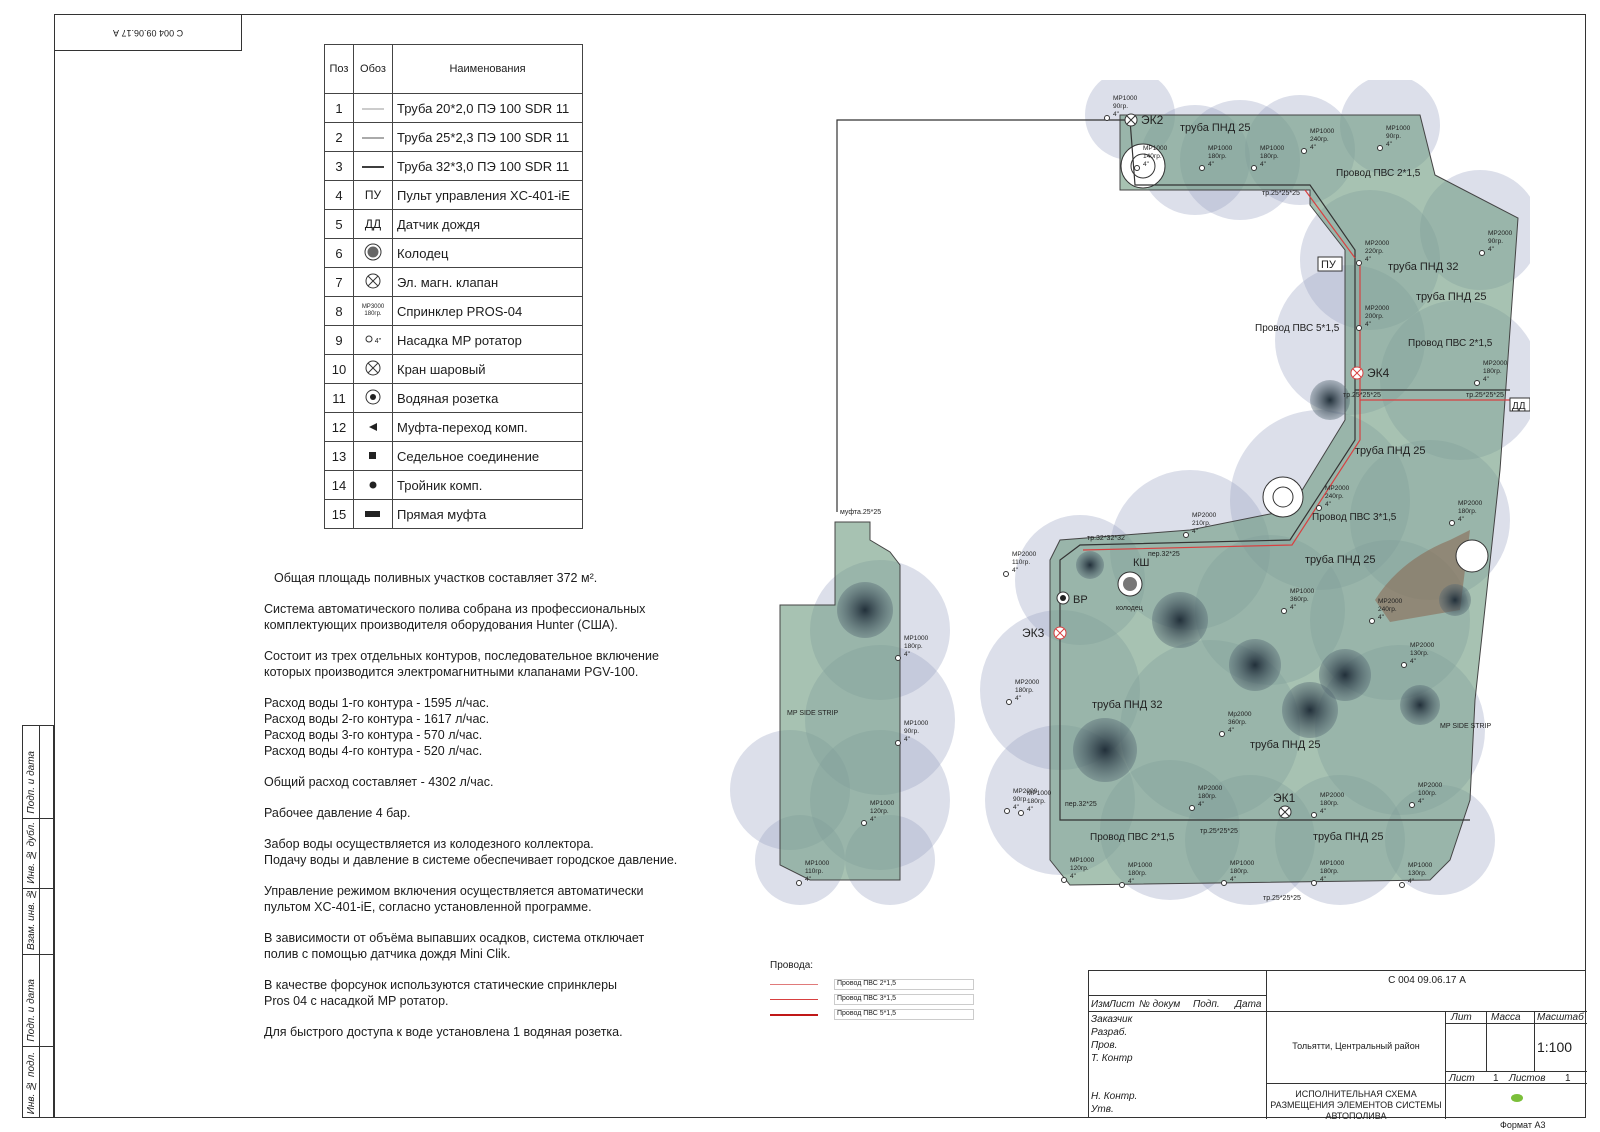 Image resolution: width=1600 pixels, height=1132 pixels. Describe the element at coordinates (904, 1014) in the screenshot. I see `wire-5-label: Провод ПВС 5*1,5` at that location.